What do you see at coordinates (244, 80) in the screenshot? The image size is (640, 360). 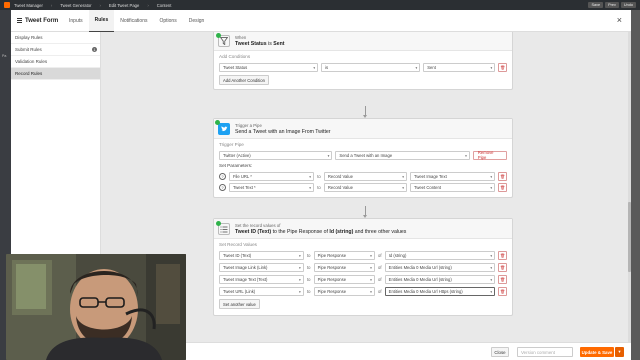 I see `add-condition-button: Add Another Condition` at bounding box center [244, 80].